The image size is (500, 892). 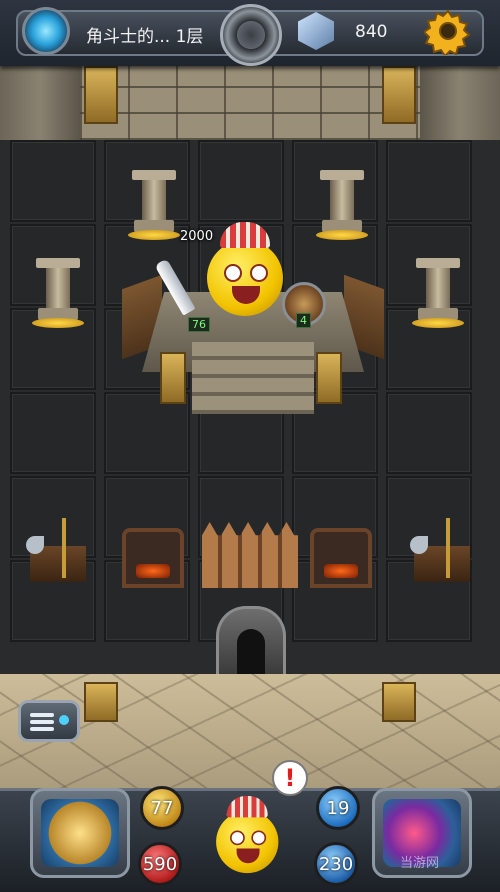 What do you see at coordinates (399, 702) in the screenshot?
I see `bottom-right-ornament` at bounding box center [399, 702].